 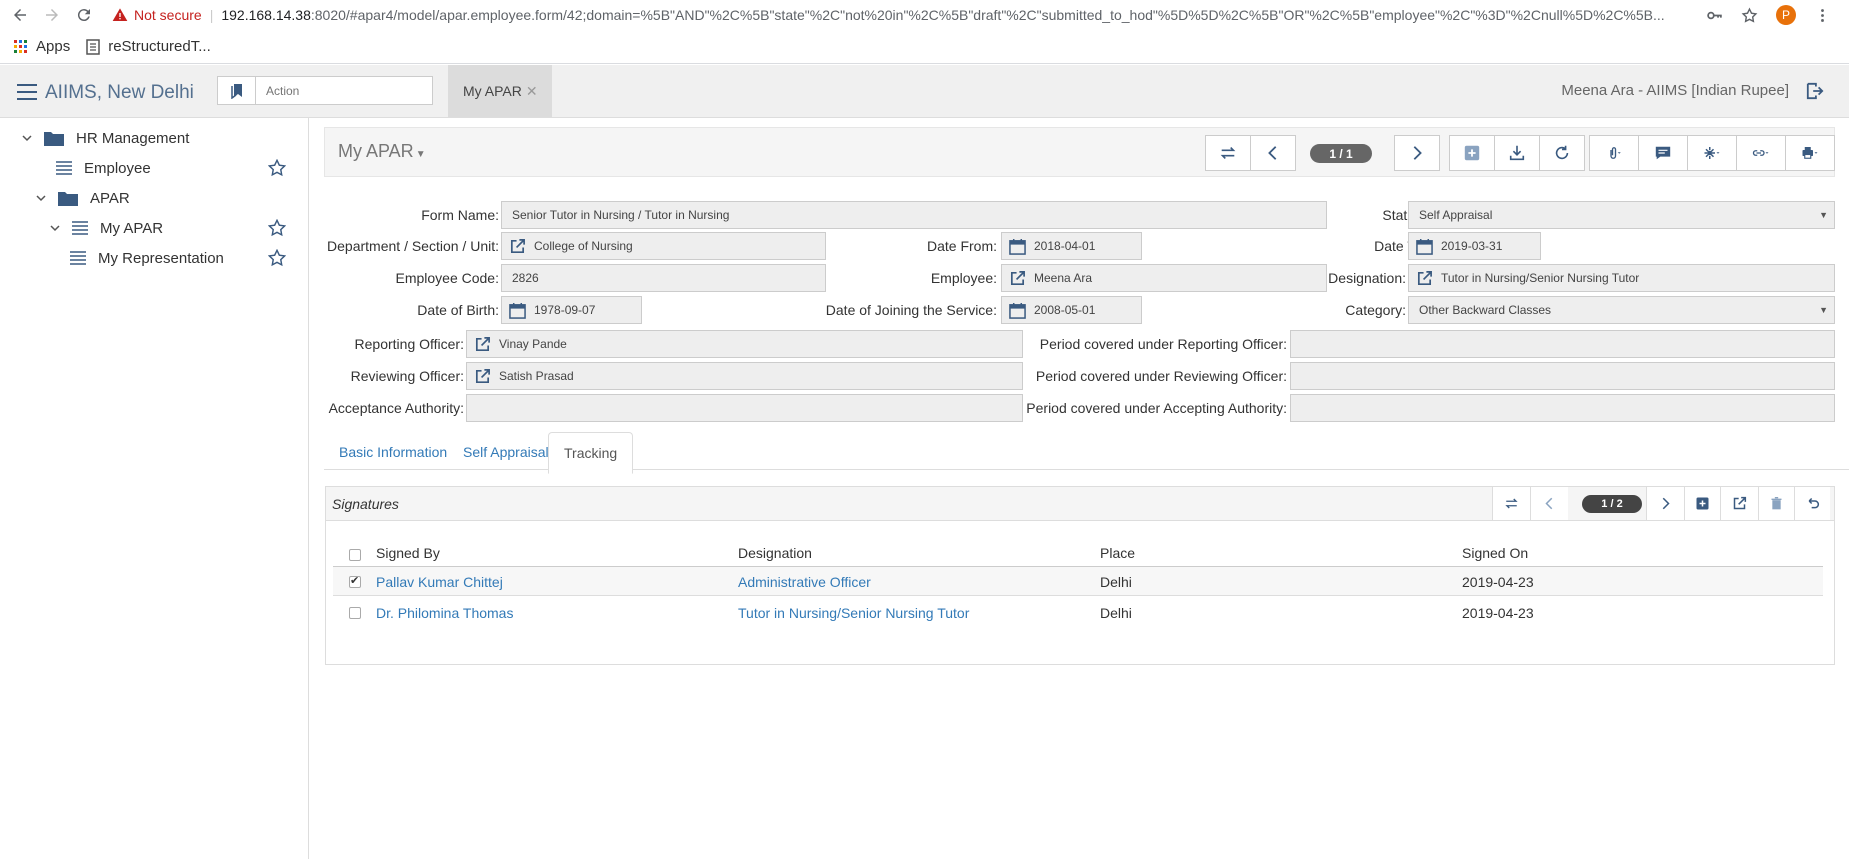 What do you see at coordinates (83, 198) in the screenshot?
I see `sidebar-item-apar: APAR` at bounding box center [83, 198].